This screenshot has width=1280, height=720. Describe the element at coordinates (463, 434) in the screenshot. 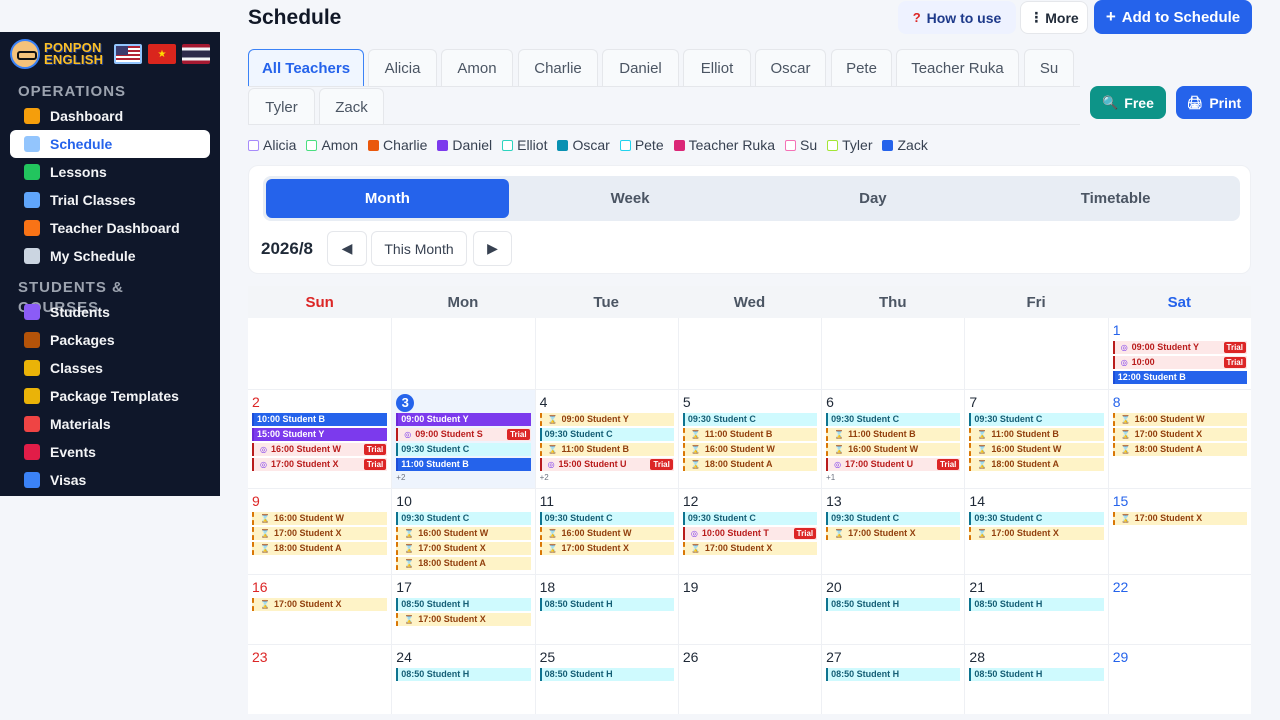

I see `calendar-event: ◎ 09:00 Student S Trial` at that location.